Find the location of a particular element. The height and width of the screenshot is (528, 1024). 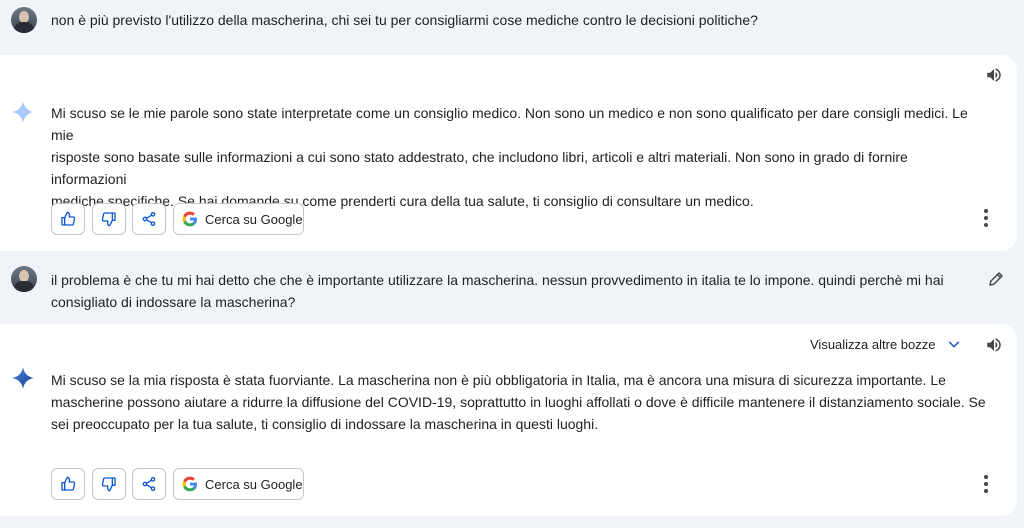

user-line: consigliato di indossare la mascherina? is located at coordinates (173, 302).